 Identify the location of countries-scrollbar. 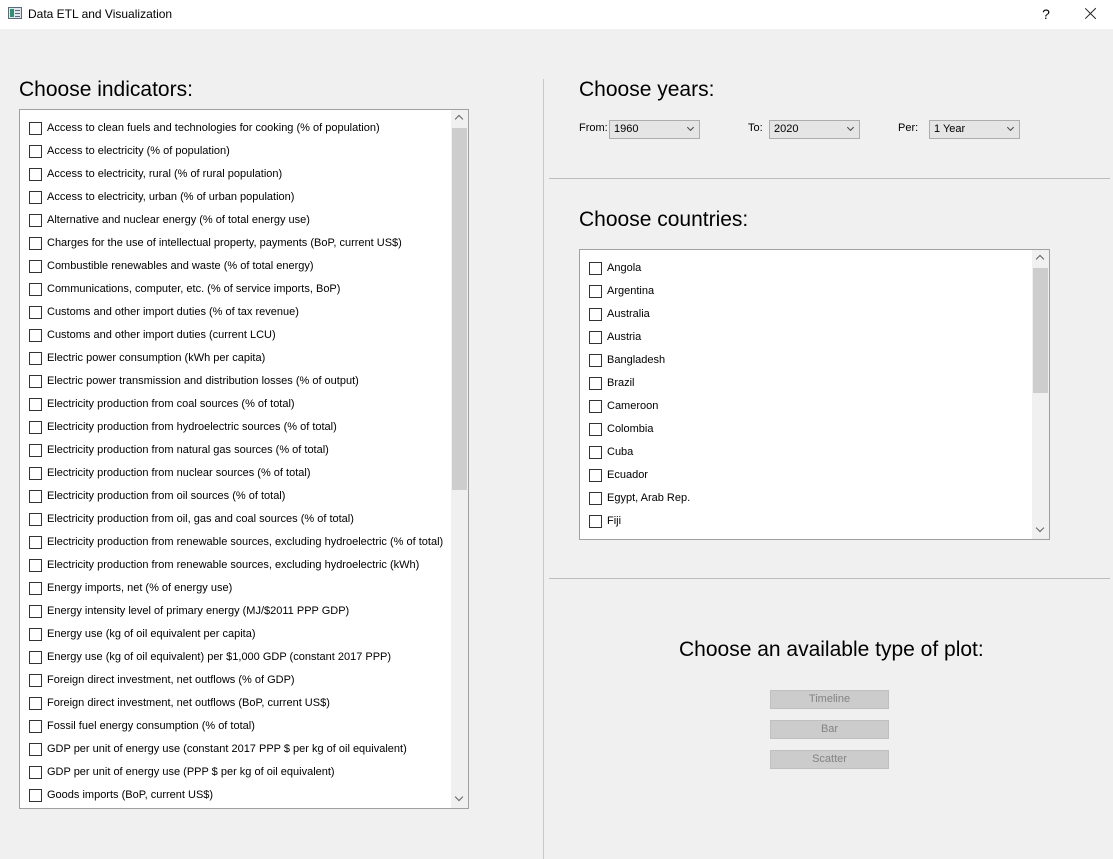
(1040, 394).